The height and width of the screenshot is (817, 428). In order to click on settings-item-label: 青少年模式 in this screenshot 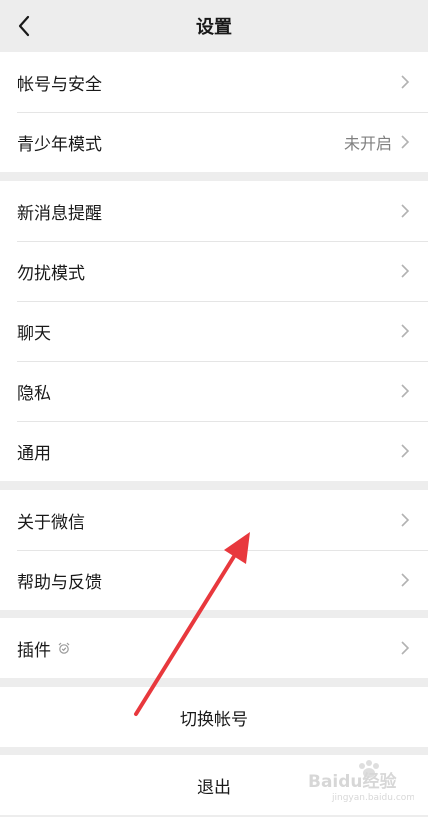, I will do `click(59, 144)`.